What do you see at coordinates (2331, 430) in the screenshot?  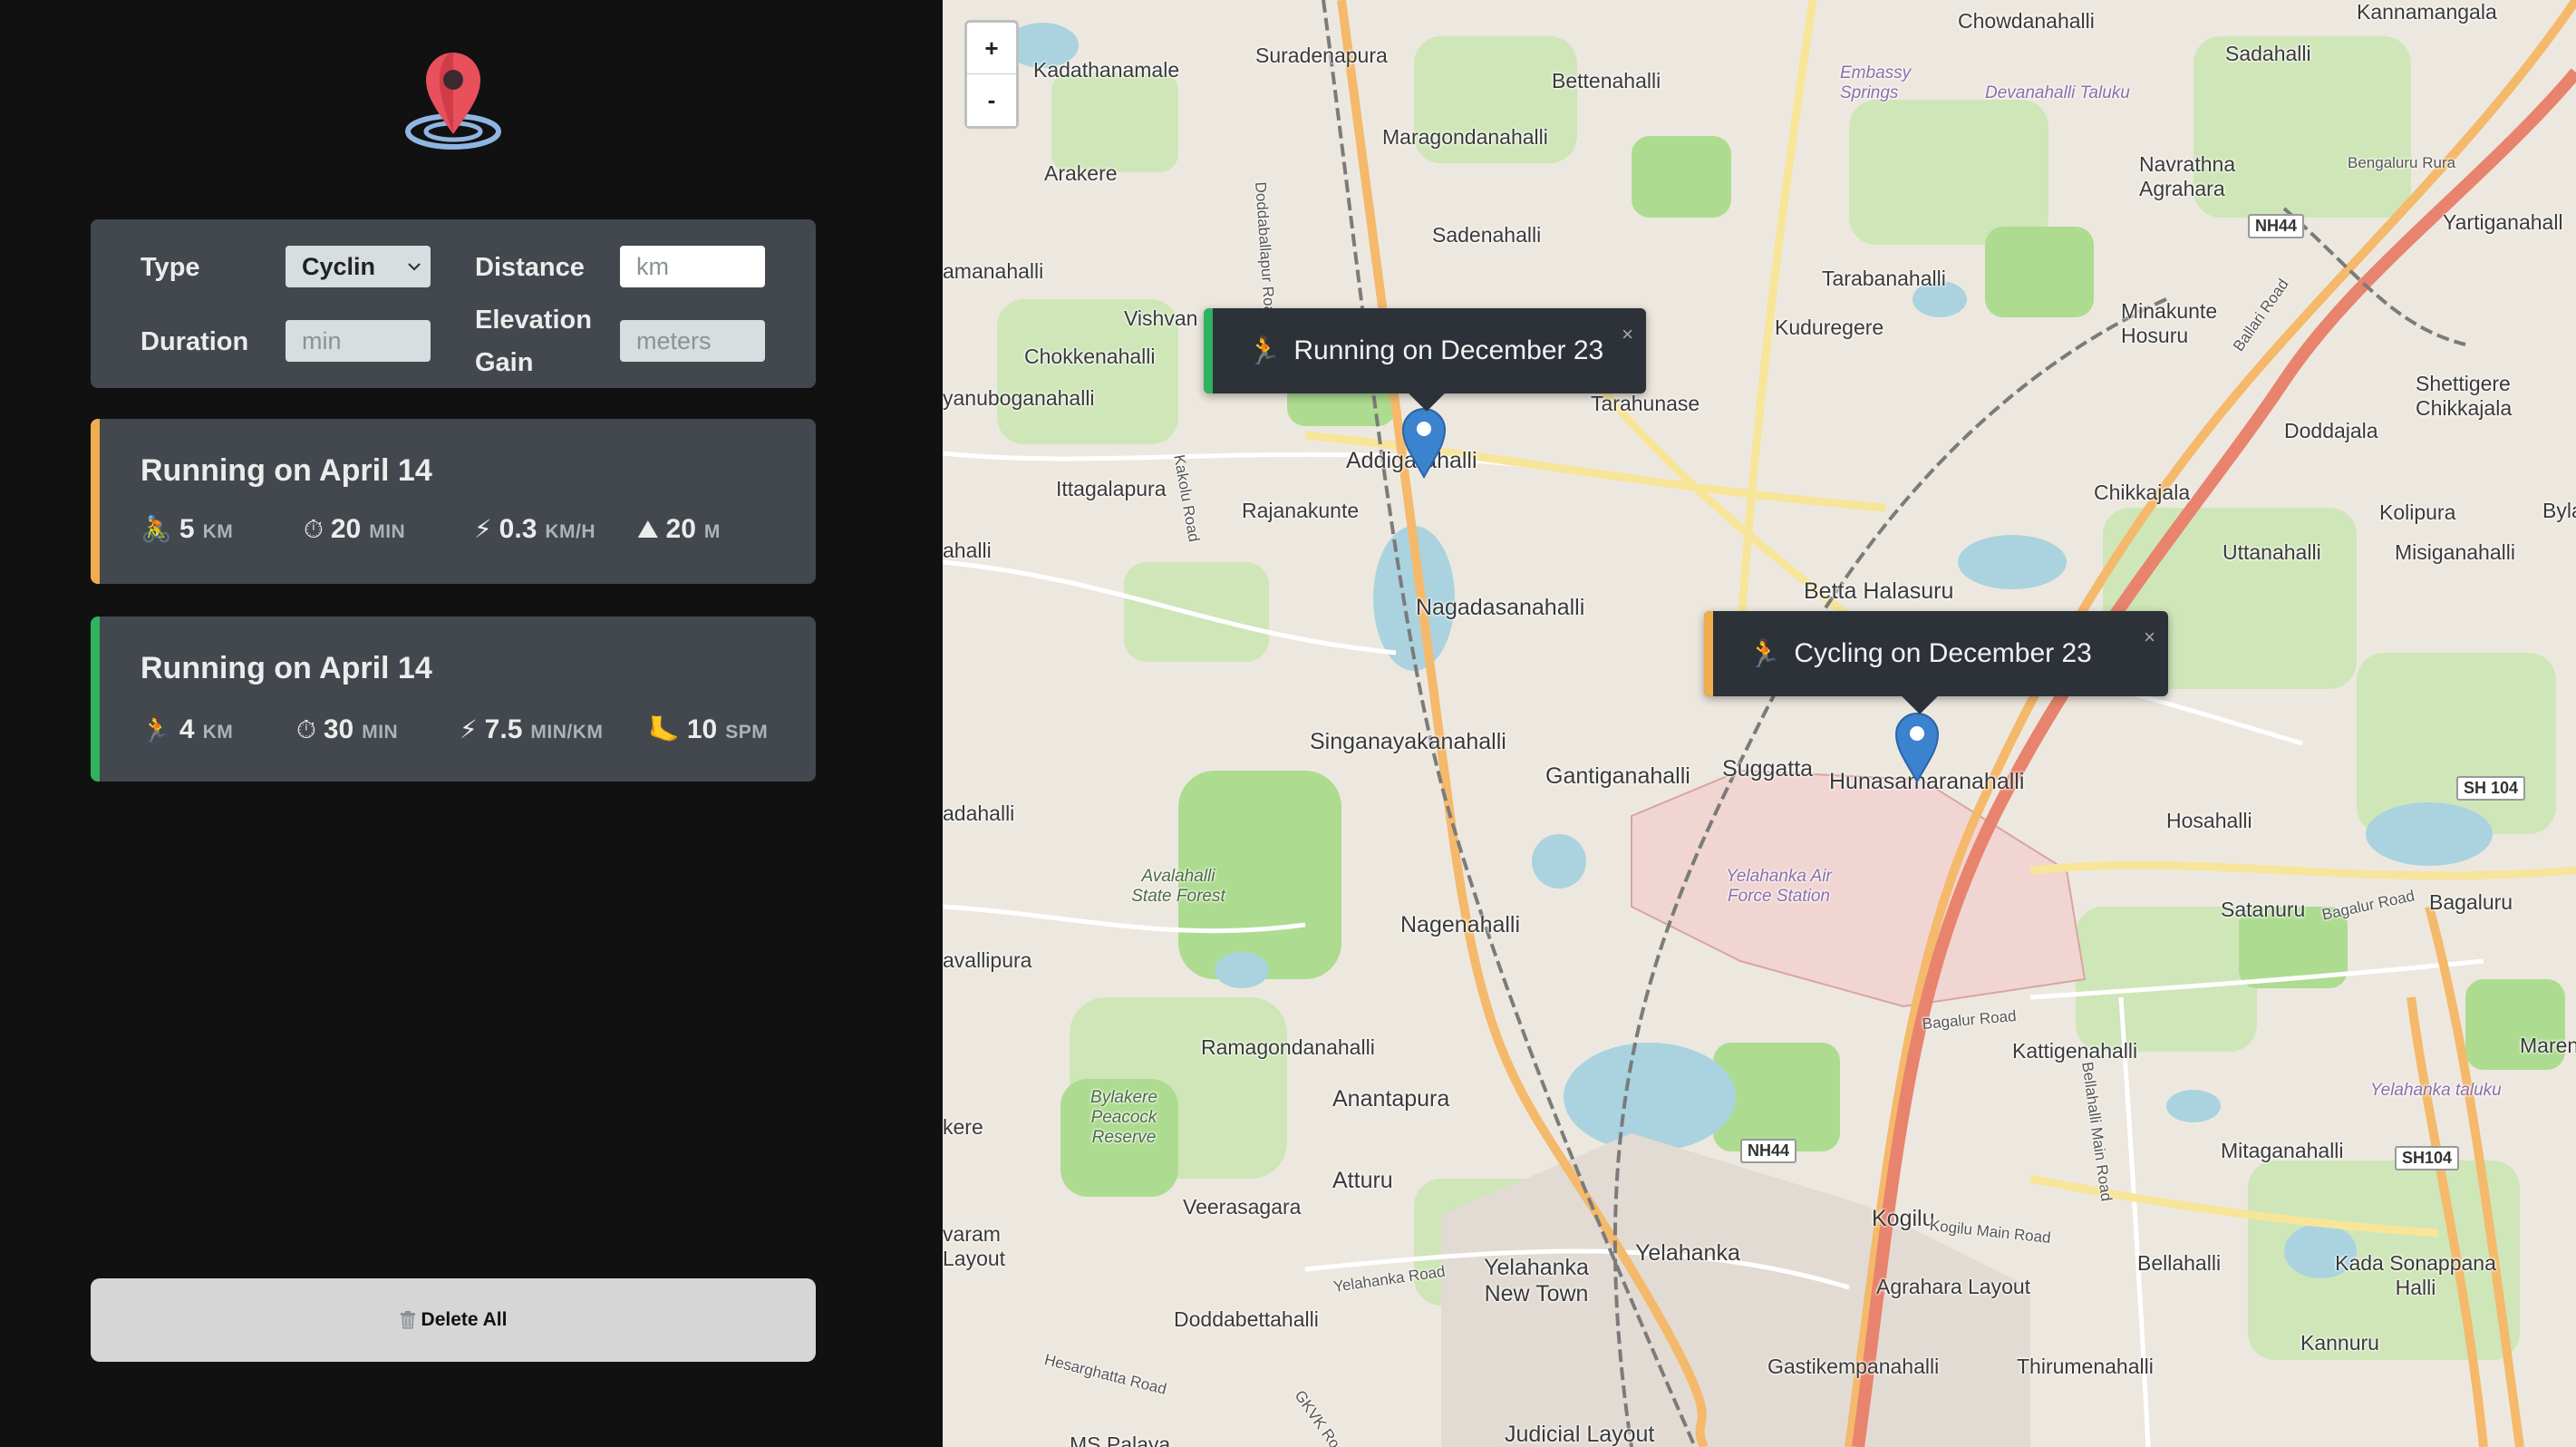 I see `map-label: Doddajala` at bounding box center [2331, 430].